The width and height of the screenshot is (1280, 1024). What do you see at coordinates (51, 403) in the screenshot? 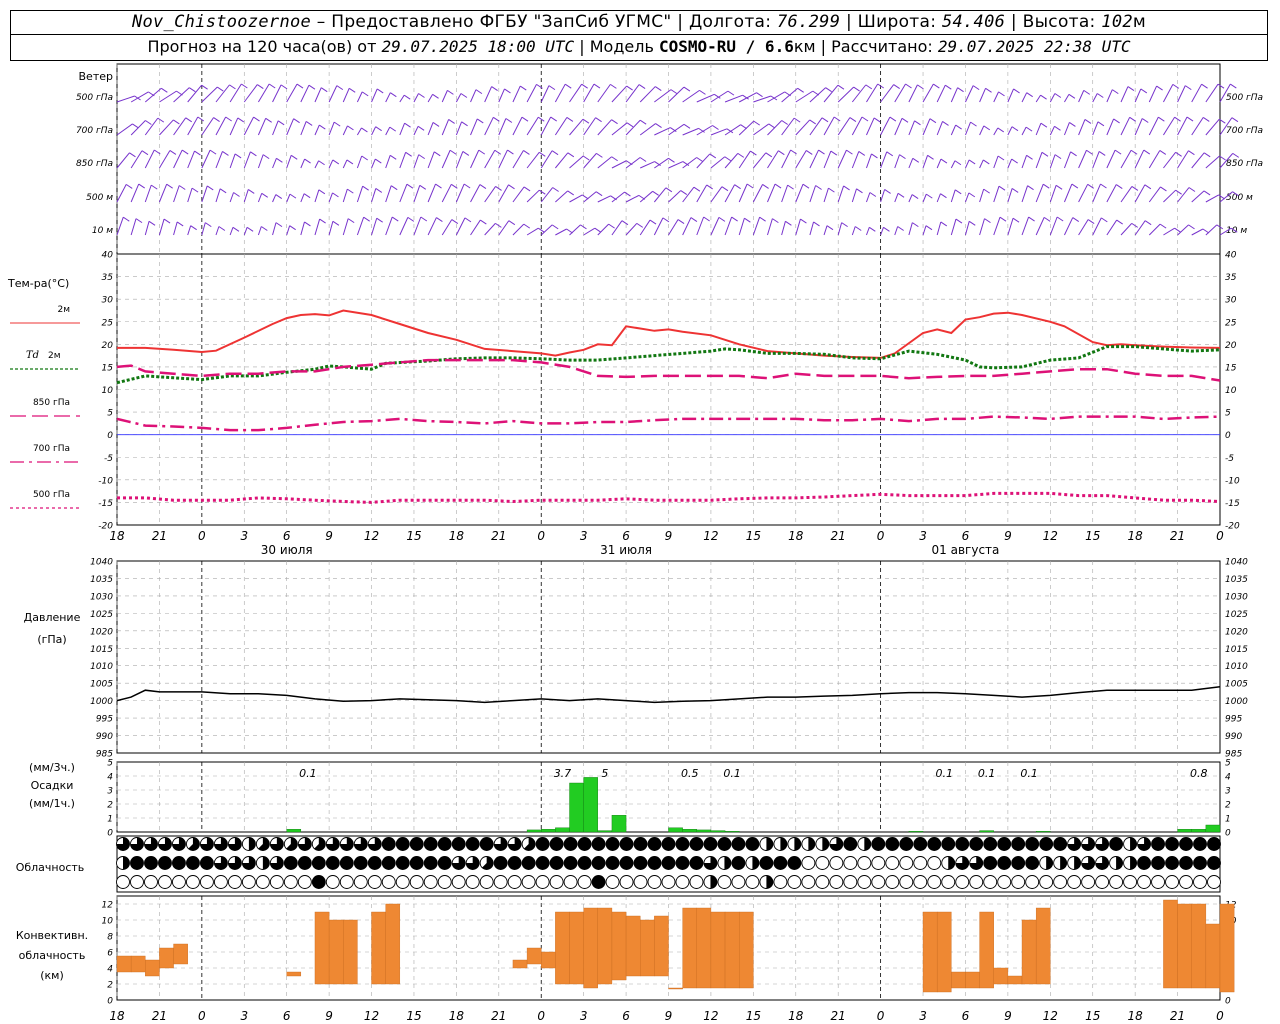
I see `legend-label: 850 гПа` at bounding box center [51, 403].